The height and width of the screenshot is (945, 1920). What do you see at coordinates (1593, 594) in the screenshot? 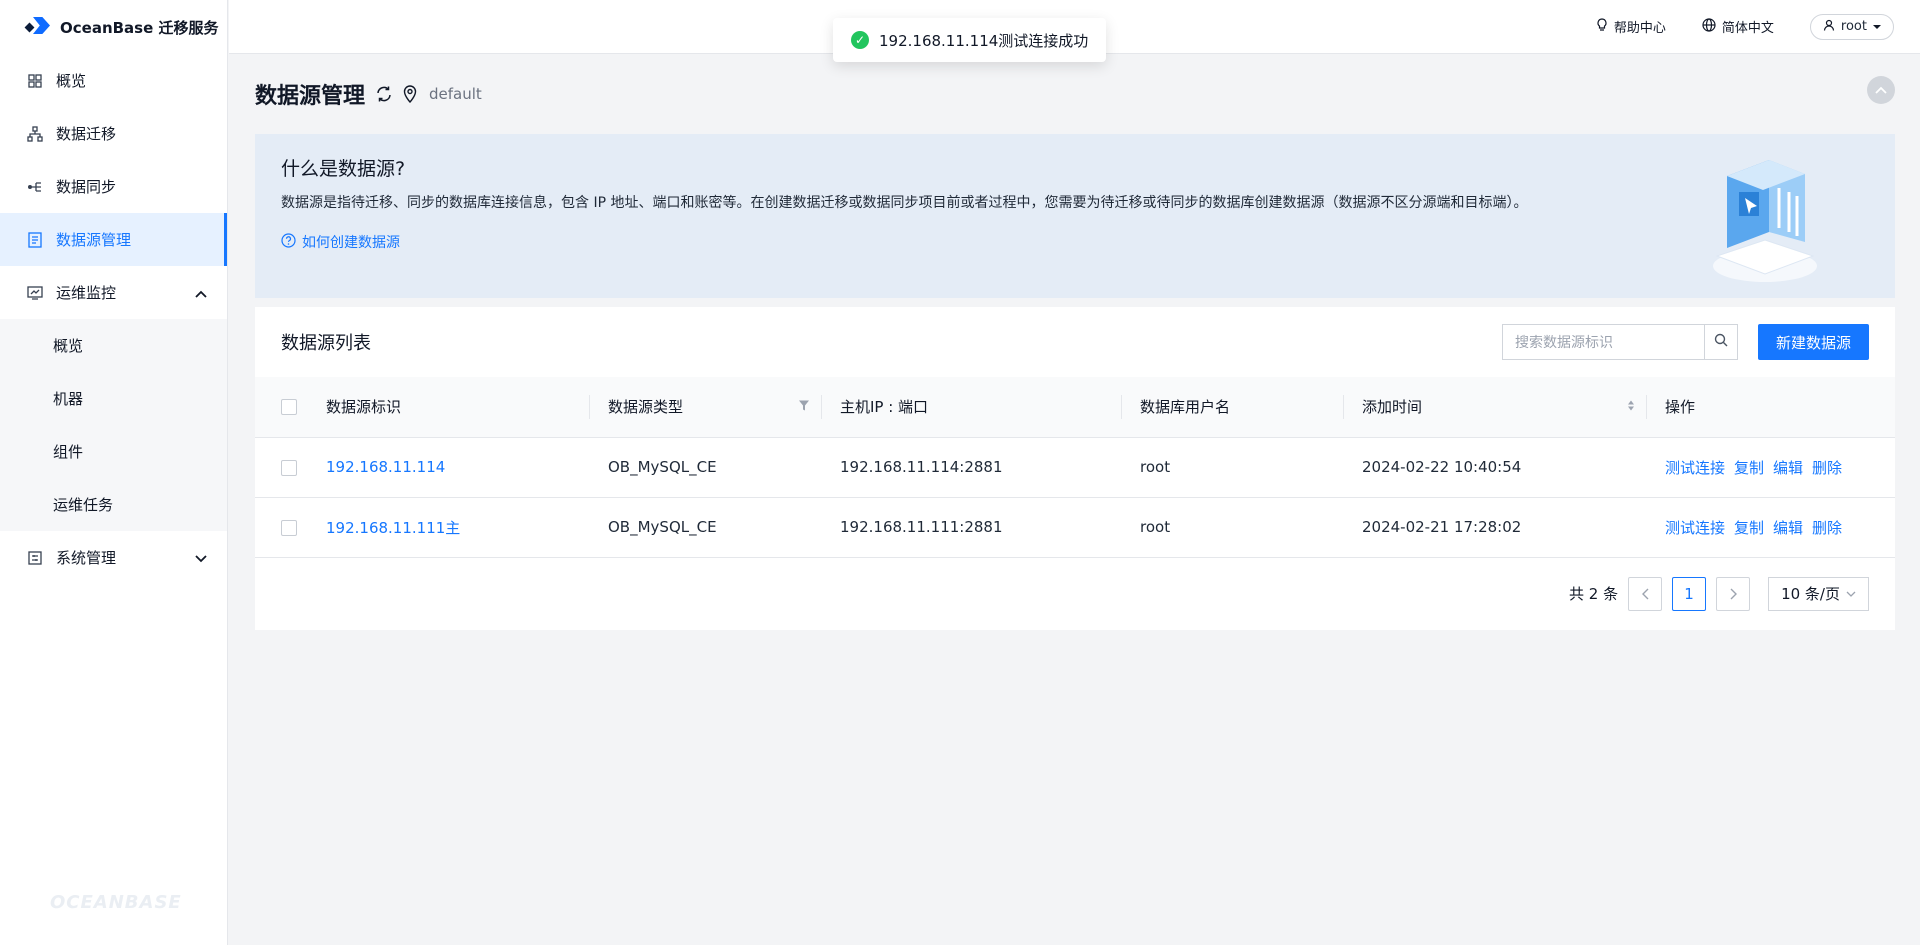
I see `pagination-total: 共 2 条` at bounding box center [1593, 594].